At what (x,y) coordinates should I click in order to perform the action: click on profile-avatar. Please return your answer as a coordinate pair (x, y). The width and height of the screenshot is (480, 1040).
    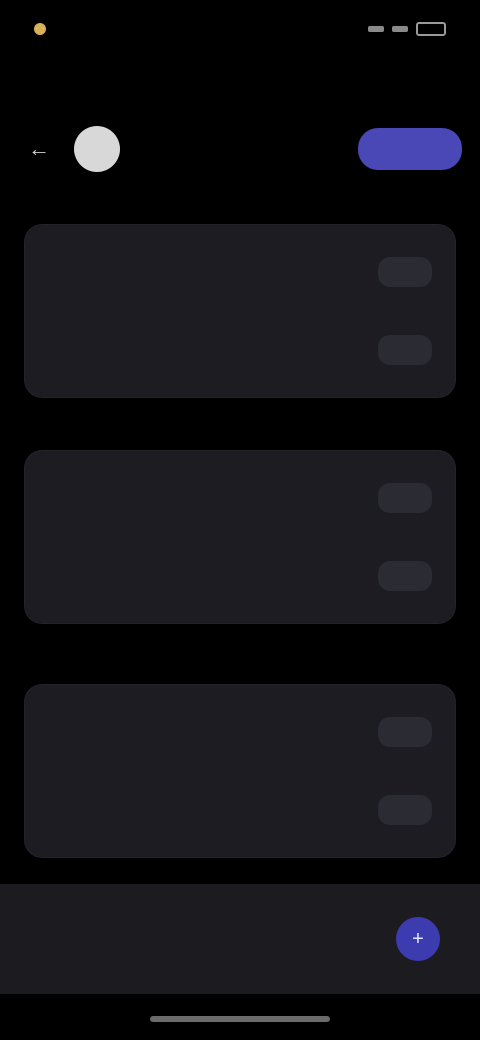
    Looking at the image, I should click on (97, 149).